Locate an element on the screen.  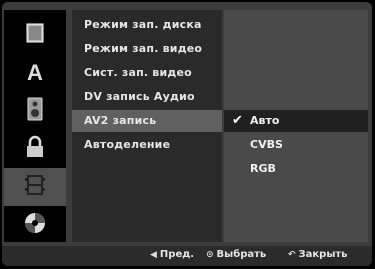
dvd-disc-icon is located at coordinates (35, 225).